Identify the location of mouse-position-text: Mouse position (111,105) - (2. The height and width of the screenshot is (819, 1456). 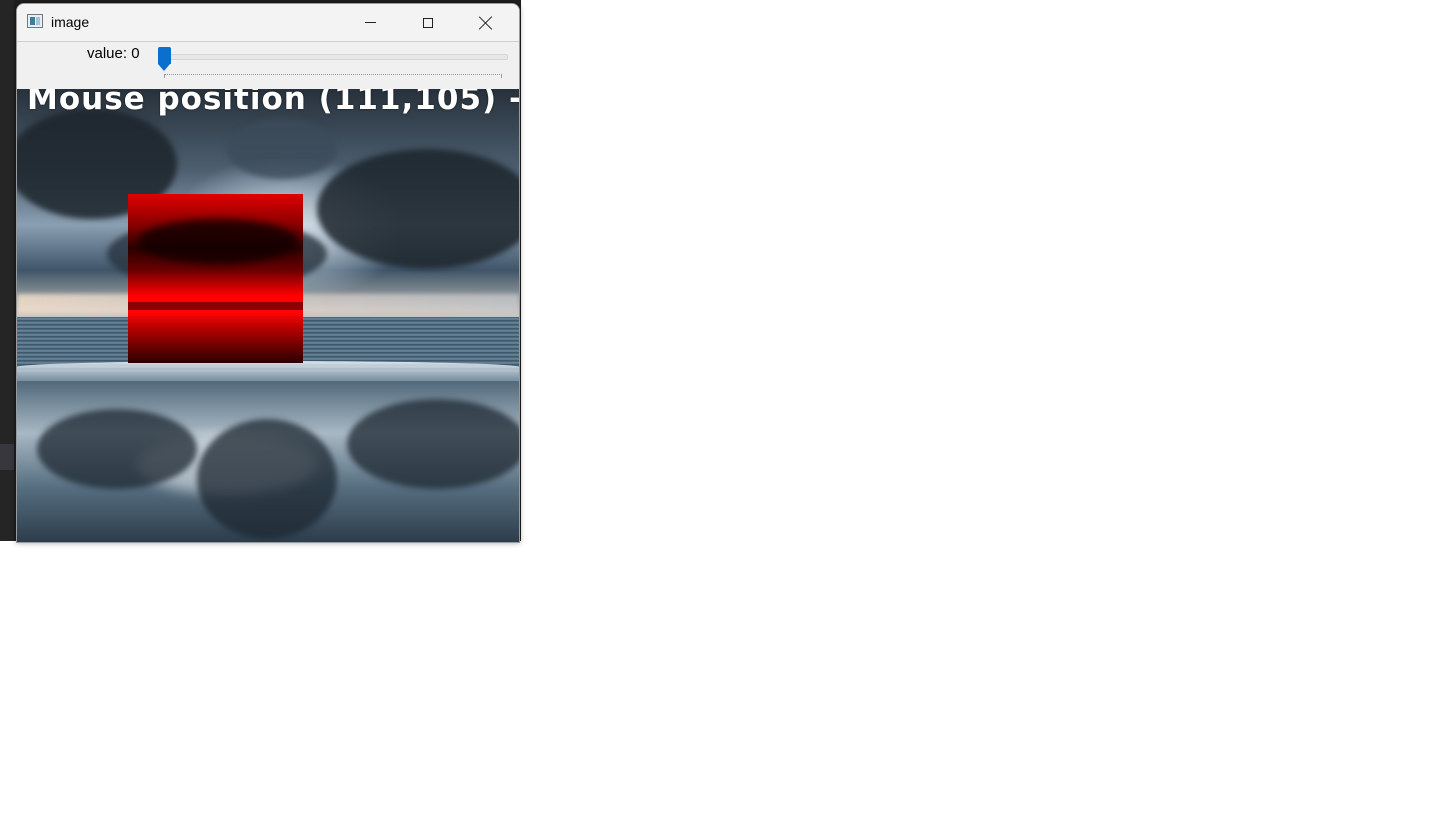
(273, 103).